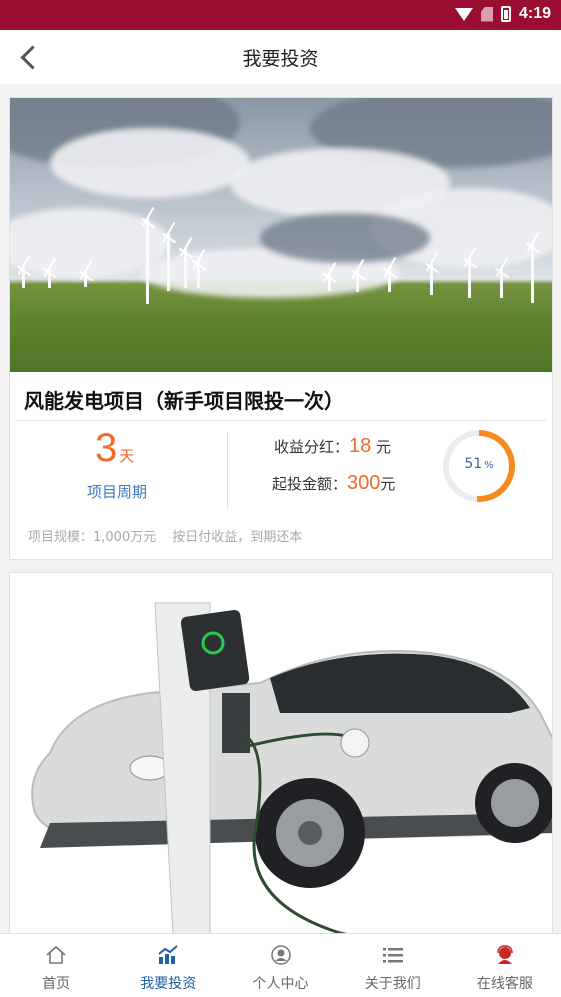 This screenshot has width=561, height=997. What do you see at coordinates (333, 446) in the screenshot?
I see `yield-row: 收益分红：18 元` at bounding box center [333, 446].